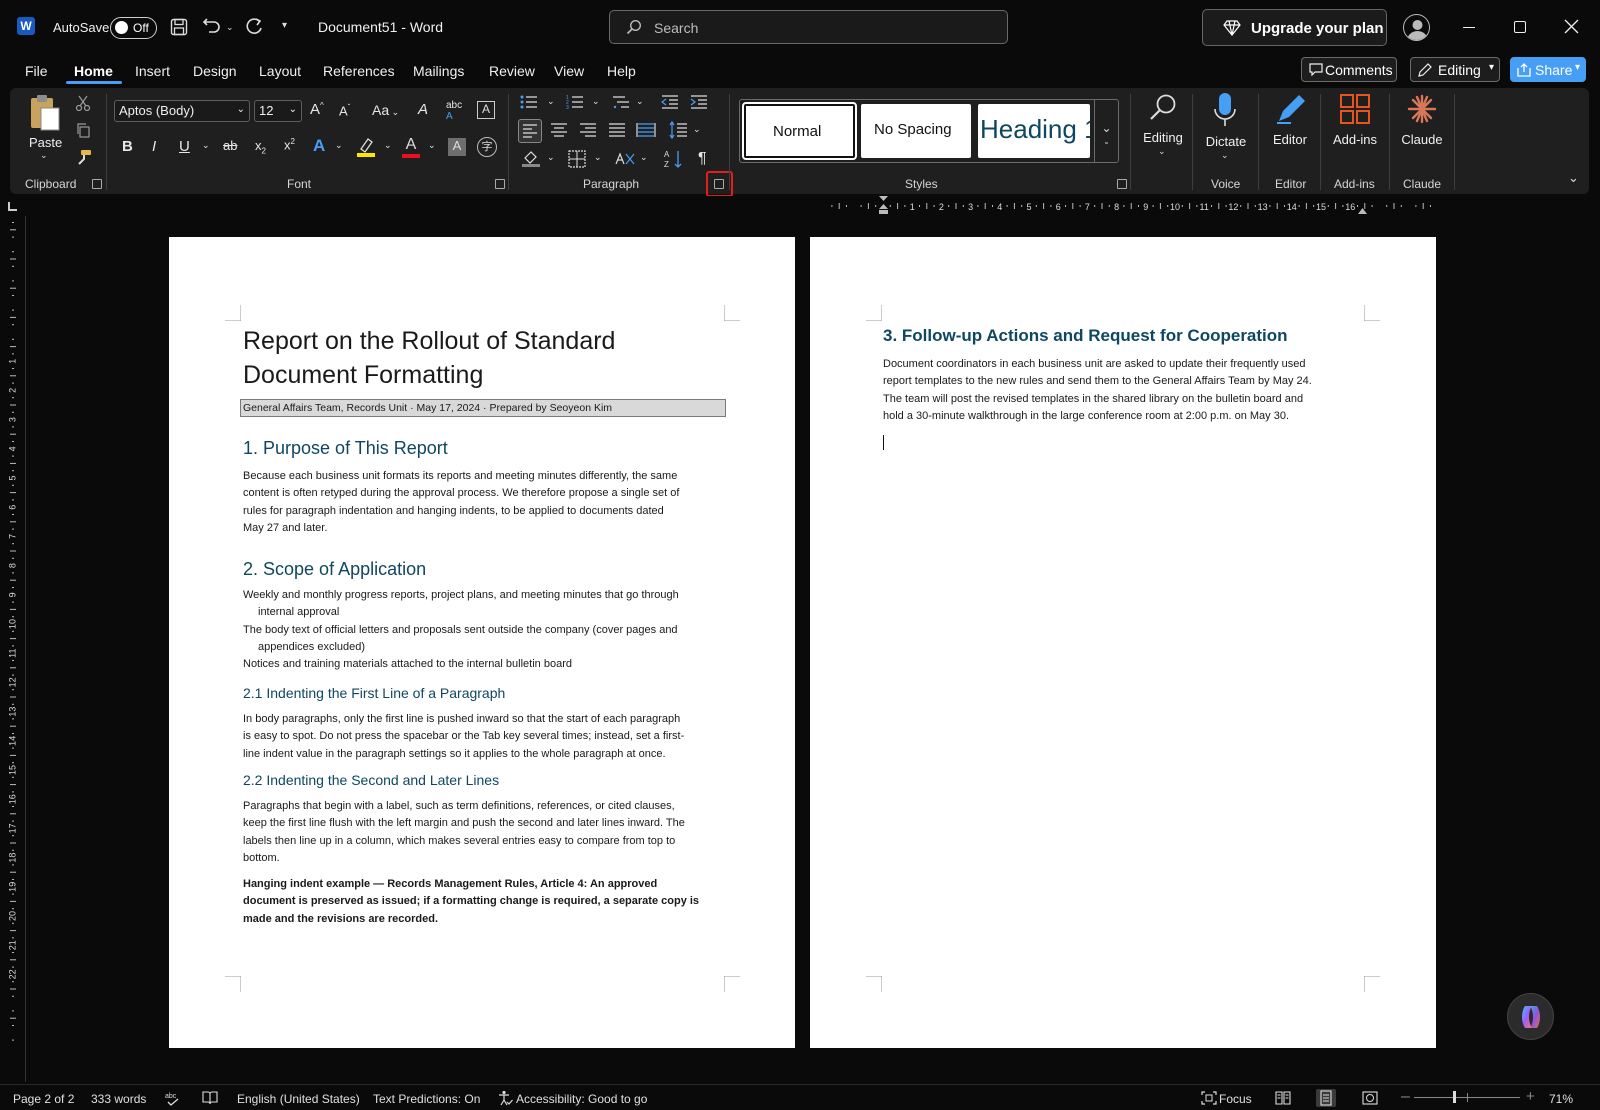  I want to click on tab-home: Home, so click(93, 71).